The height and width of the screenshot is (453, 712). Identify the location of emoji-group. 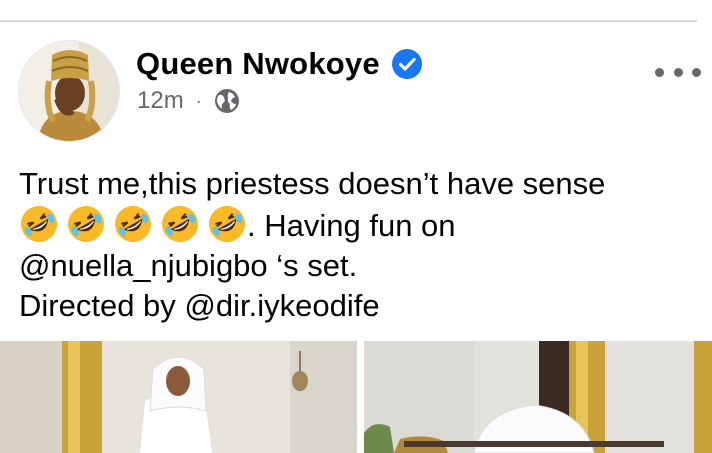
(133, 224).